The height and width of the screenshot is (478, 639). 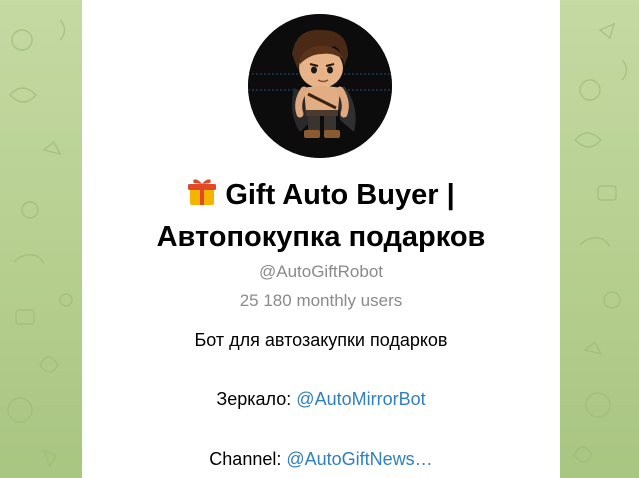 I want to click on channel-label: Channel:, so click(x=245, y=459).